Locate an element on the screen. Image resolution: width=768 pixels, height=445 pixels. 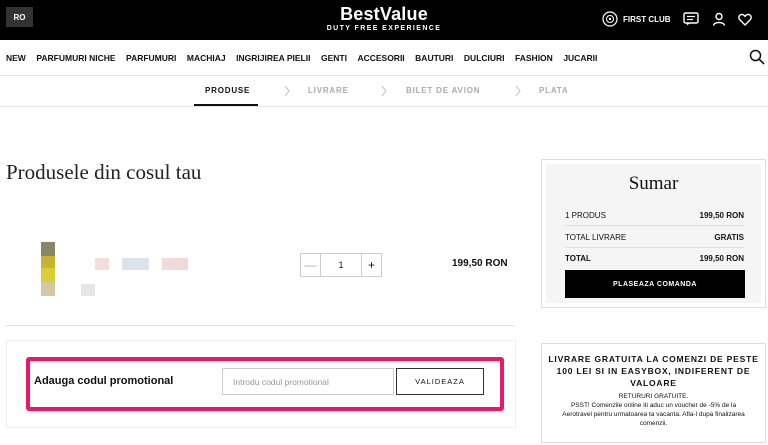
product-variant-placeholder is located at coordinates (88, 290).